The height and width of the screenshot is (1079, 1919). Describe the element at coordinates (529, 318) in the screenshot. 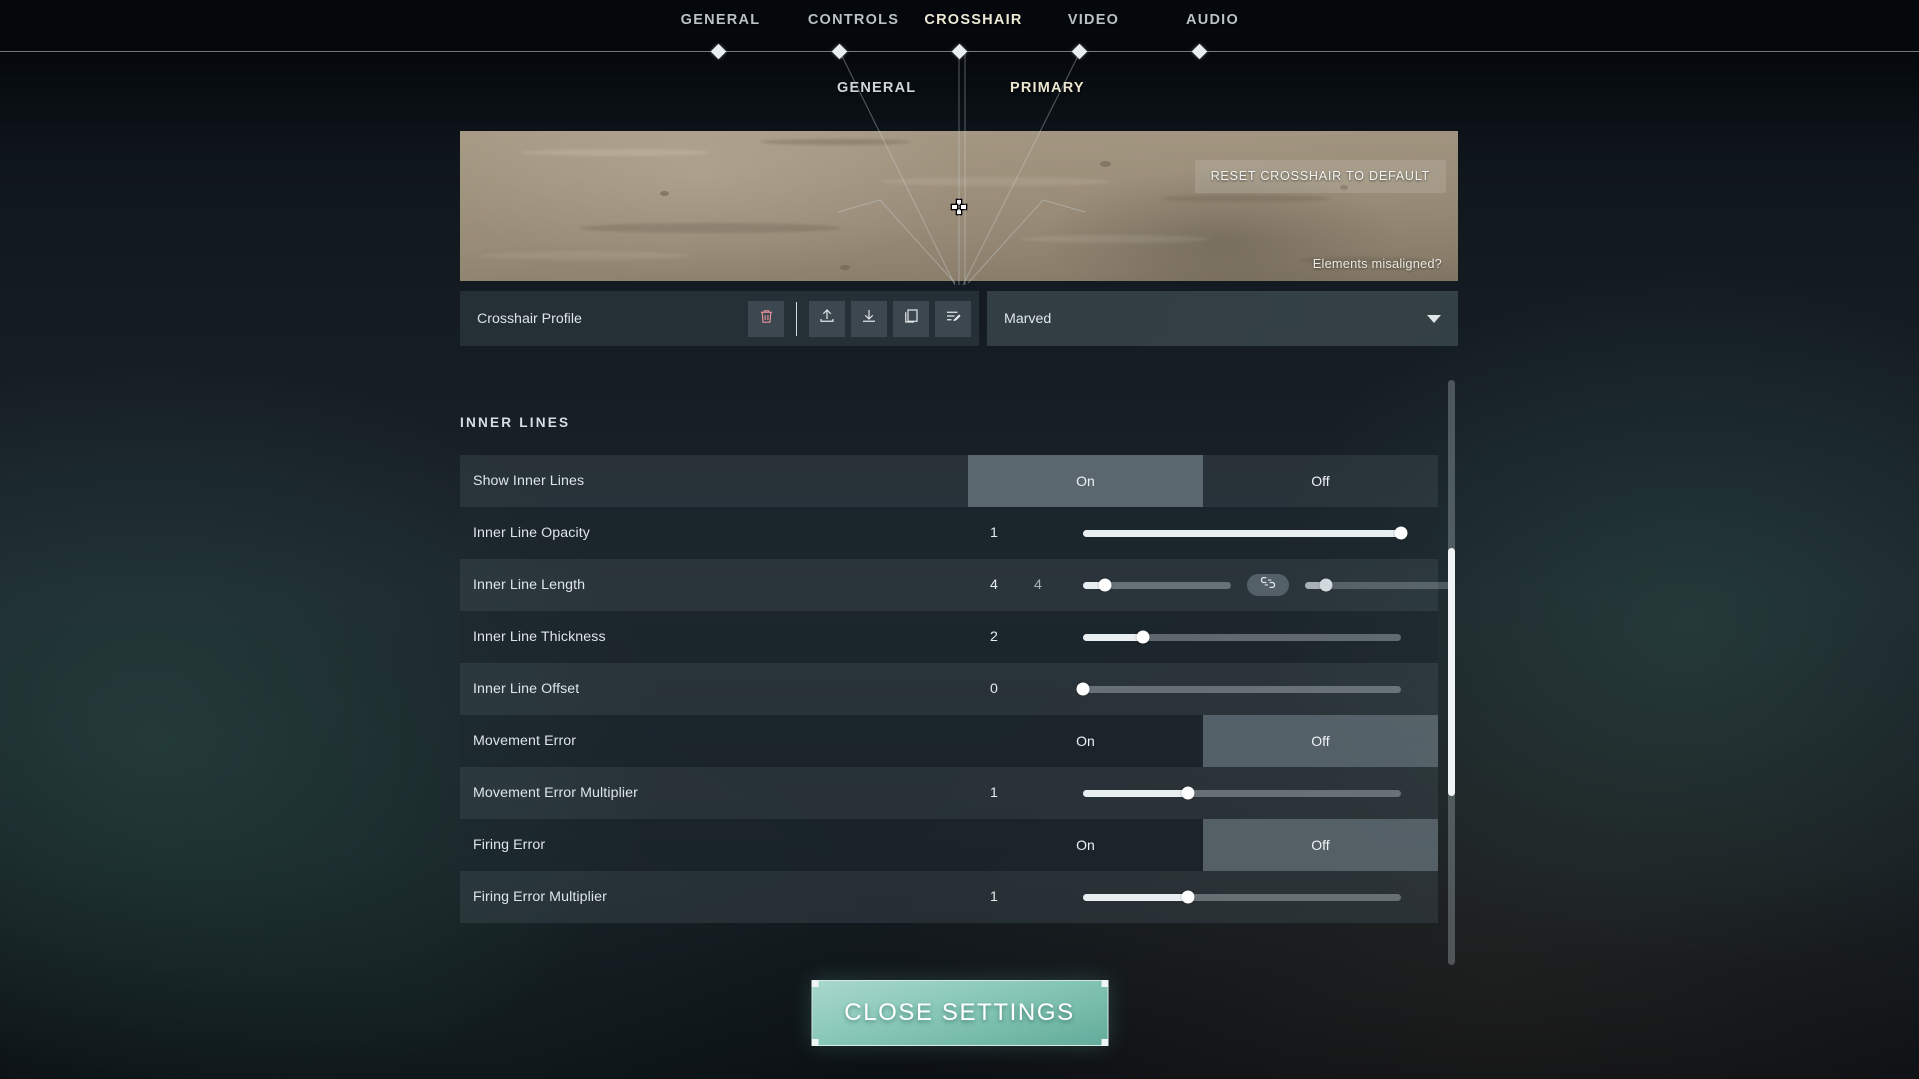

I see `crosshair-profile-label: Crosshair Profile` at that location.